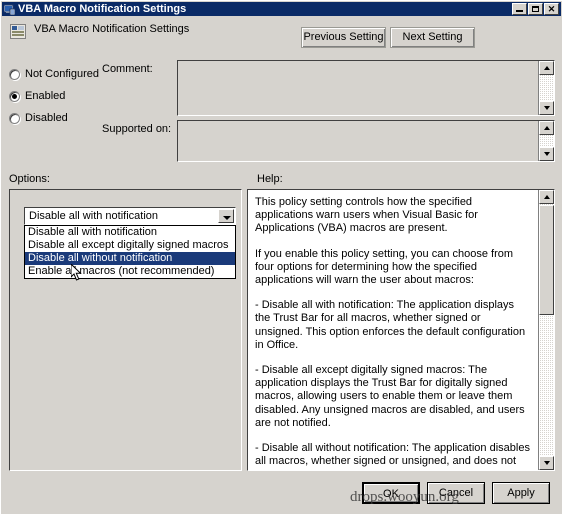  Describe the element at coordinates (45, 96) in the screenshot. I see `radio-enabled-label: Enabled` at that location.